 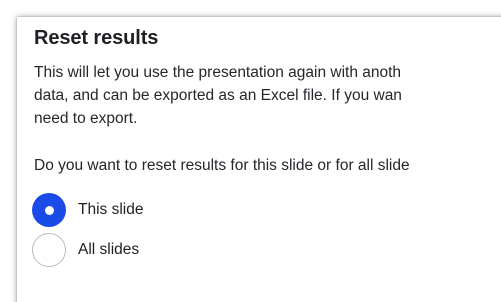 What do you see at coordinates (86, 118) in the screenshot?
I see `description-line: need to export.` at bounding box center [86, 118].